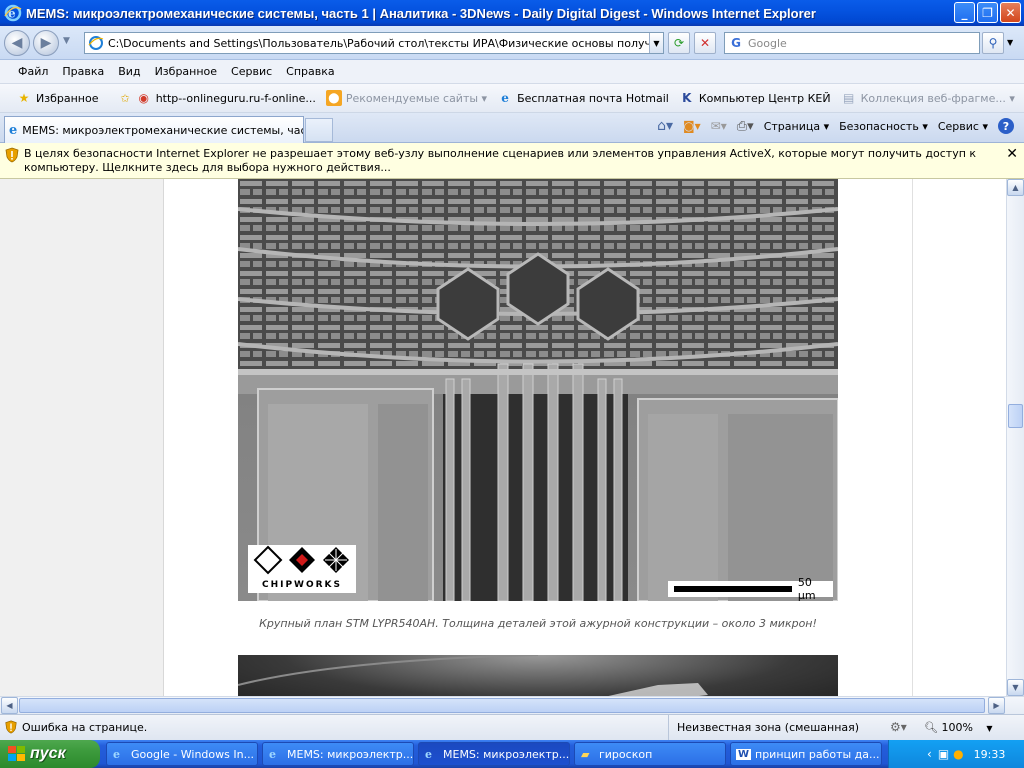  Describe the element at coordinates (964, 12) in the screenshot. I see `minimize-button: _` at that location.